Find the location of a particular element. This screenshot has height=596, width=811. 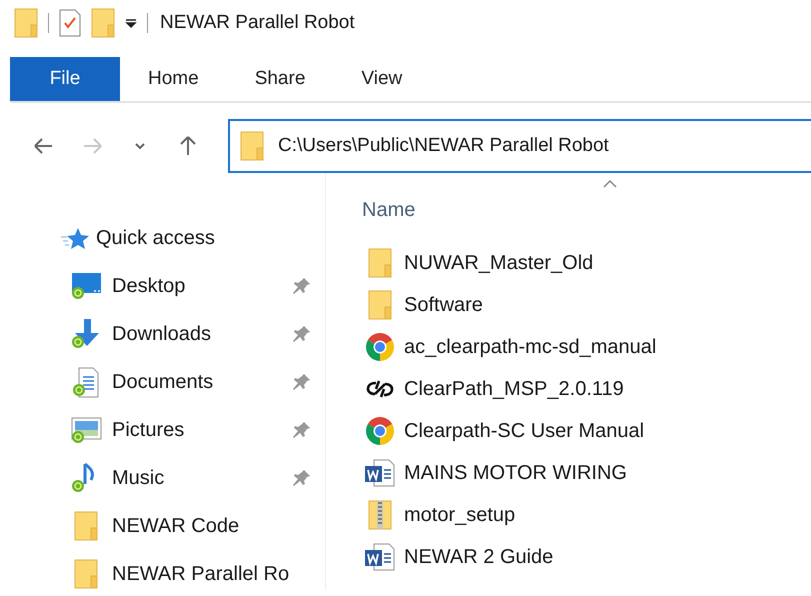

address-bar: C:\Users\Public\NEWAR Parallel Robot is located at coordinates (519, 146).